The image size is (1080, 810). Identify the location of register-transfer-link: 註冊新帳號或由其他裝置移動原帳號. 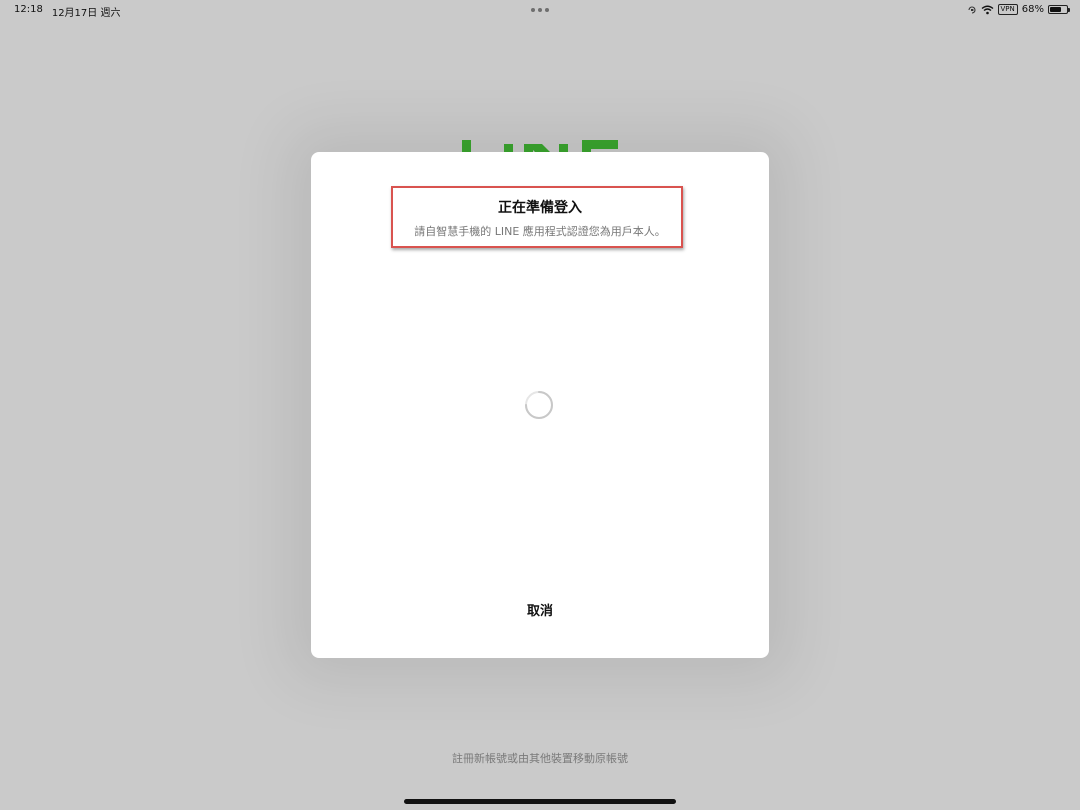
(540, 758).